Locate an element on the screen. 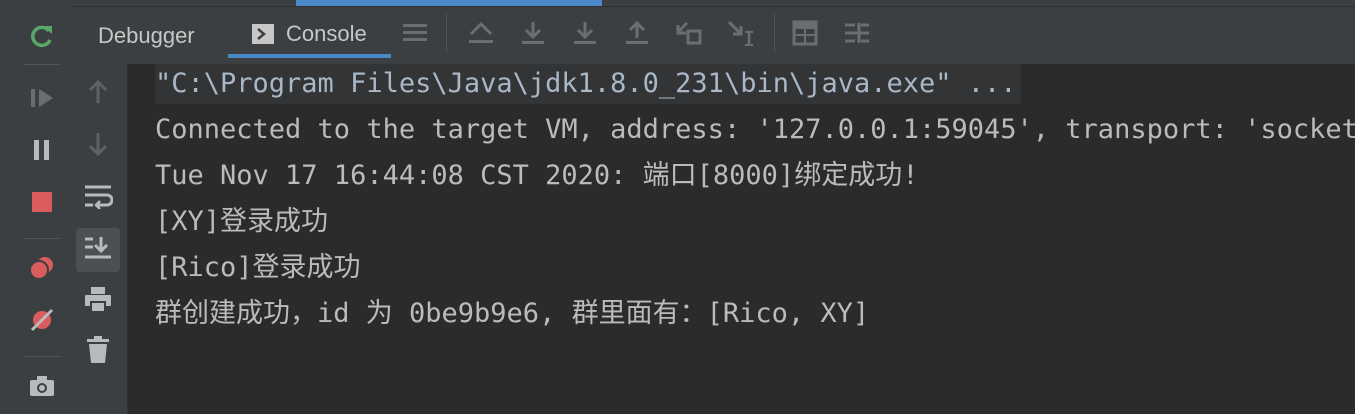 Image resolution: width=1355 pixels, height=414 pixels. run-to-cursor-button is located at coordinates (741, 35).